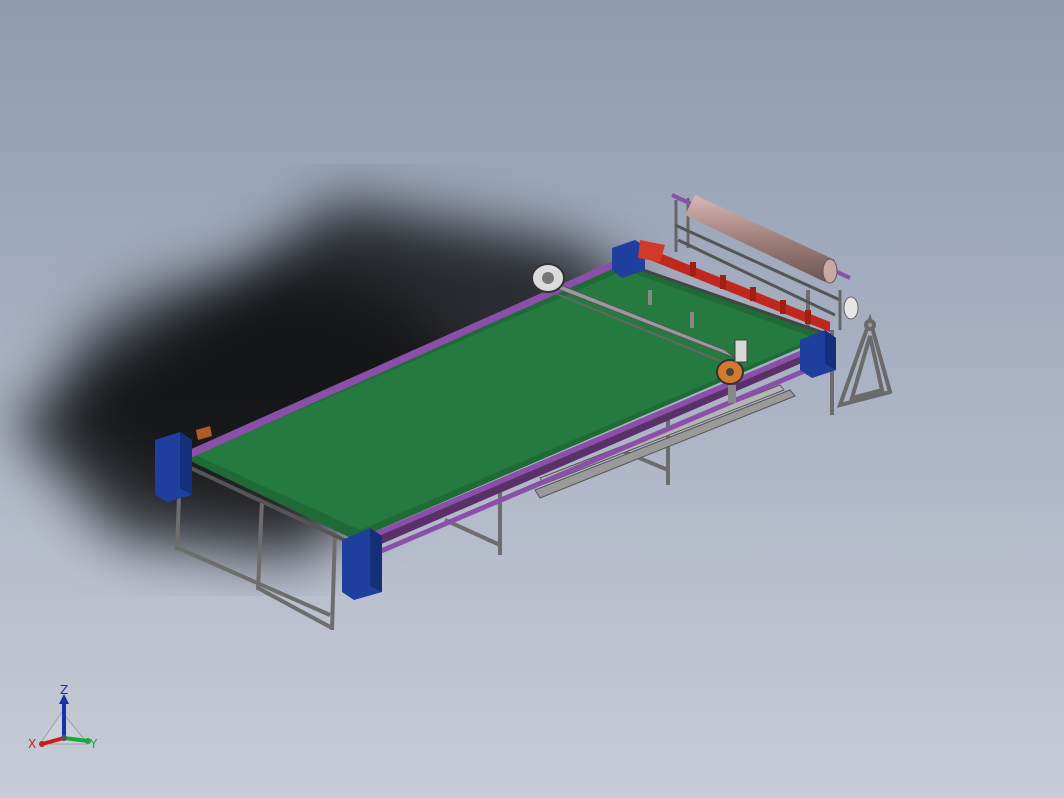 This screenshot has width=1064, height=798. What do you see at coordinates (42, 744) in the screenshot?
I see `triad-x-tip` at bounding box center [42, 744].